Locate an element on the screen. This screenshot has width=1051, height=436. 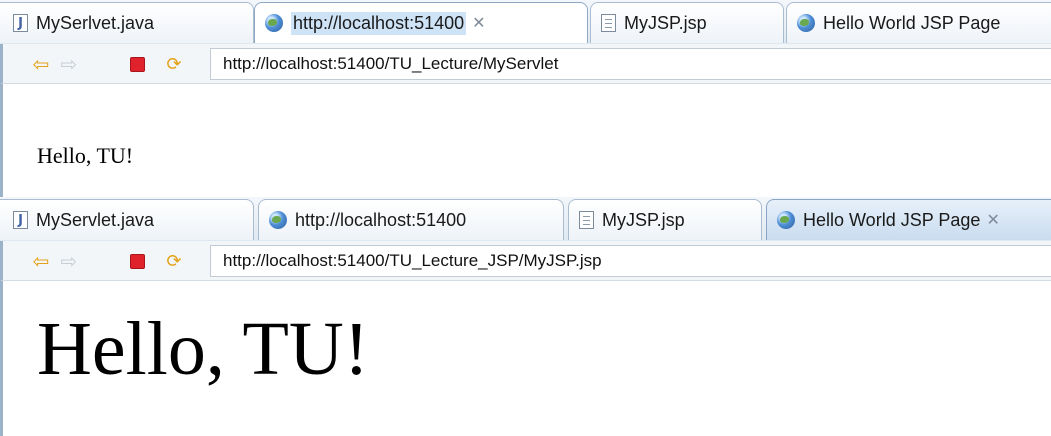
tab-myservlet-java: J MyServlet.java is located at coordinates (127, 219).